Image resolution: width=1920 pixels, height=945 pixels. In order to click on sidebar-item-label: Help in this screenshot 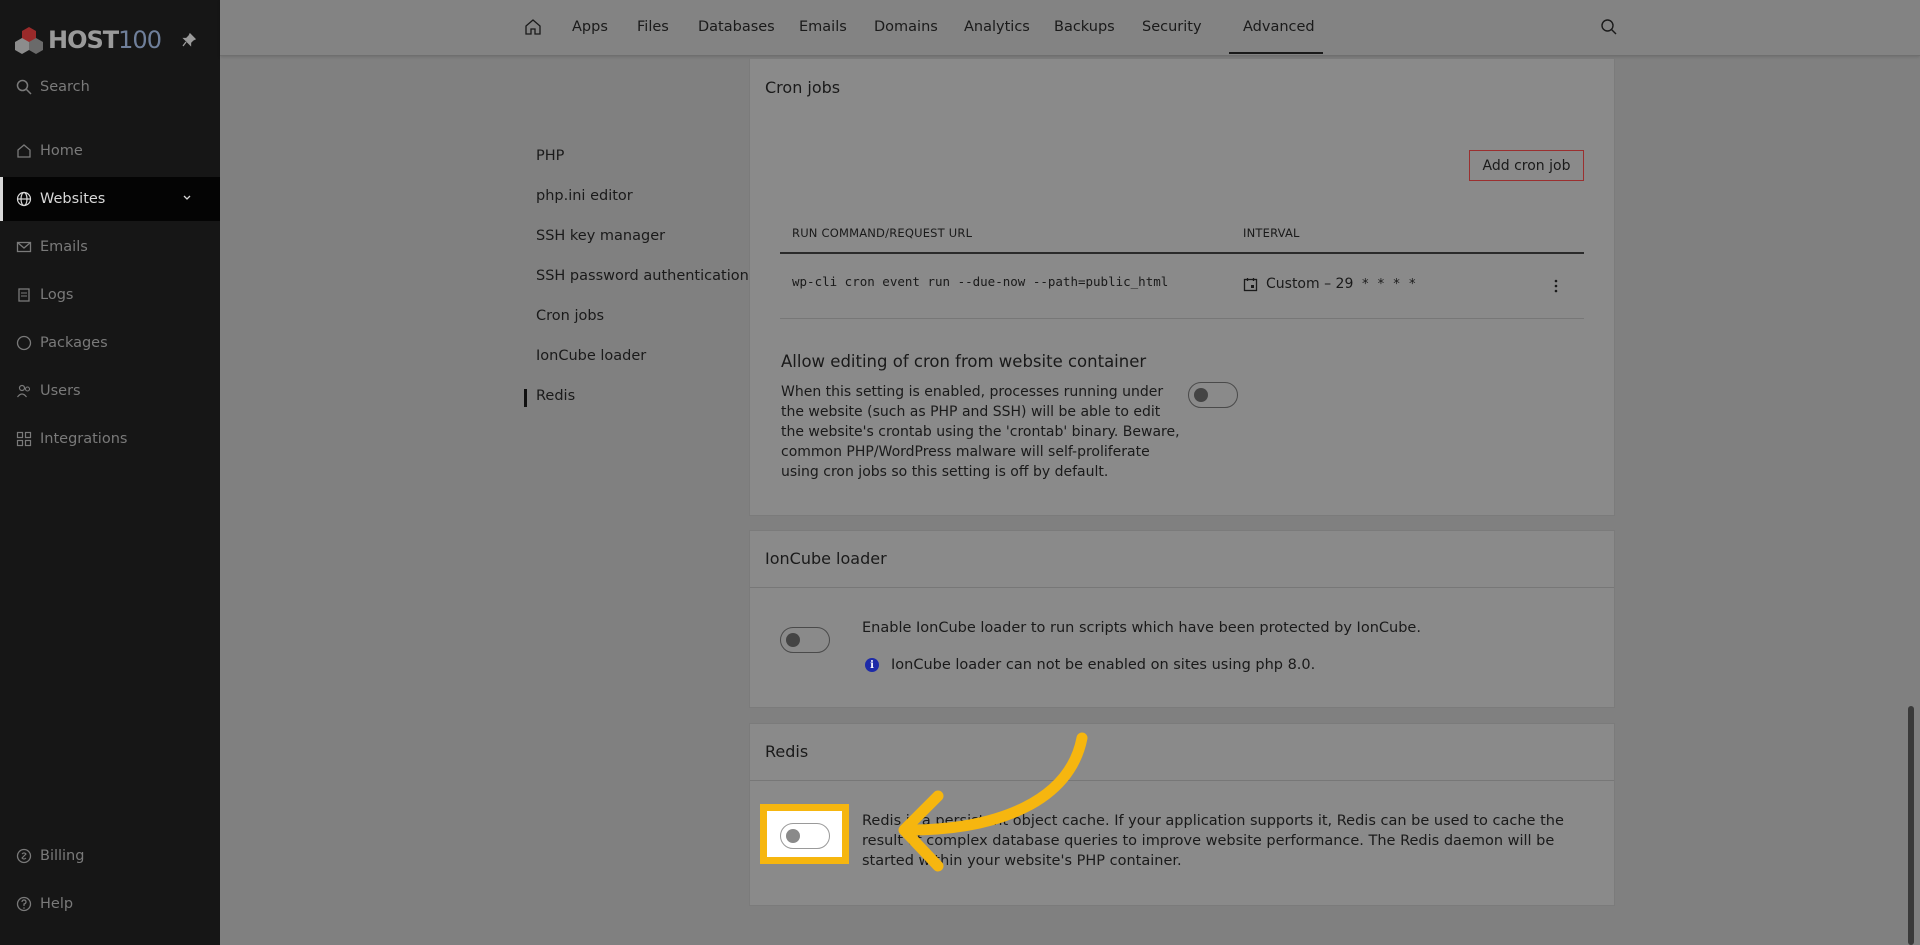, I will do `click(57, 904)`.